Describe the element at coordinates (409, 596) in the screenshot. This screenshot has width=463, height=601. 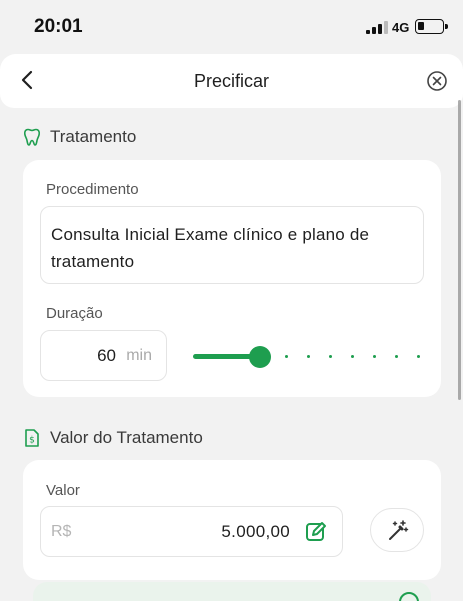
I see `info-icon` at that location.